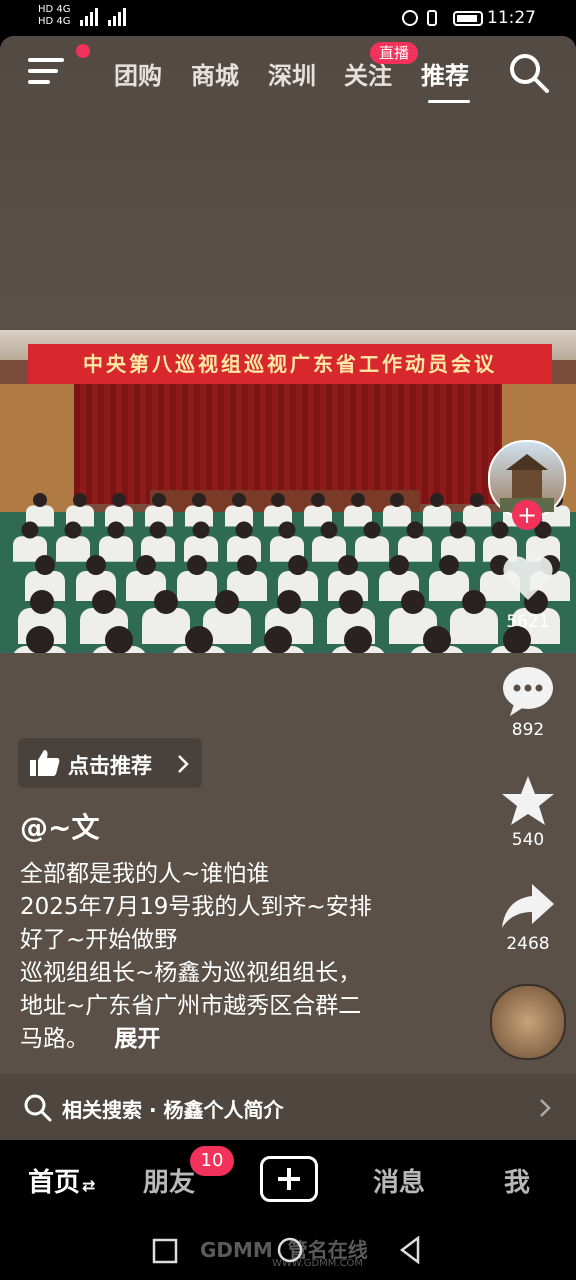 This screenshot has width=576, height=1280. What do you see at coordinates (191, 1006) in the screenshot?
I see `caption-line: 地址~广东省广州市越秀区合群二` at bounding box center [191, 1006].